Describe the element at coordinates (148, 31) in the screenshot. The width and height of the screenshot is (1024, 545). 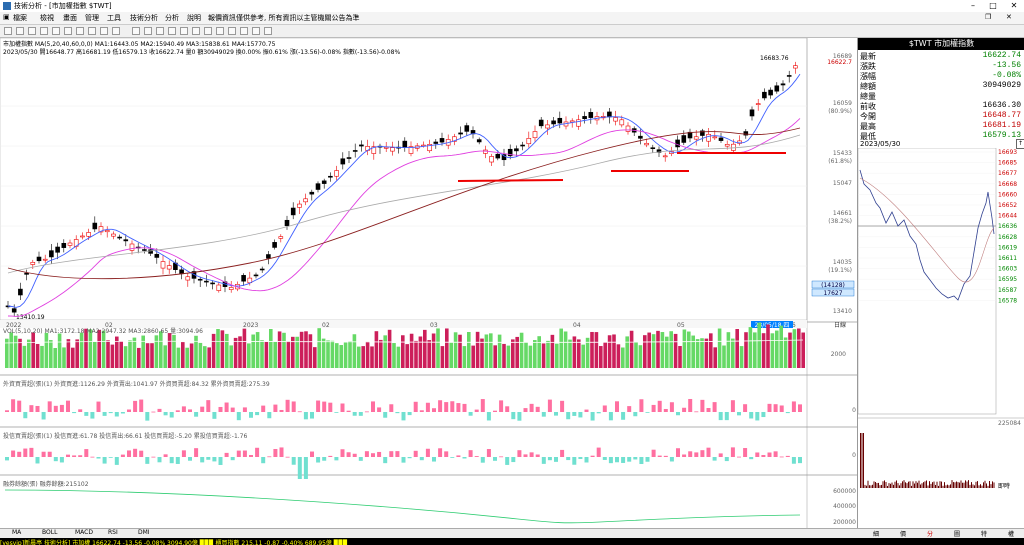
I see `bar-icon` at that location.